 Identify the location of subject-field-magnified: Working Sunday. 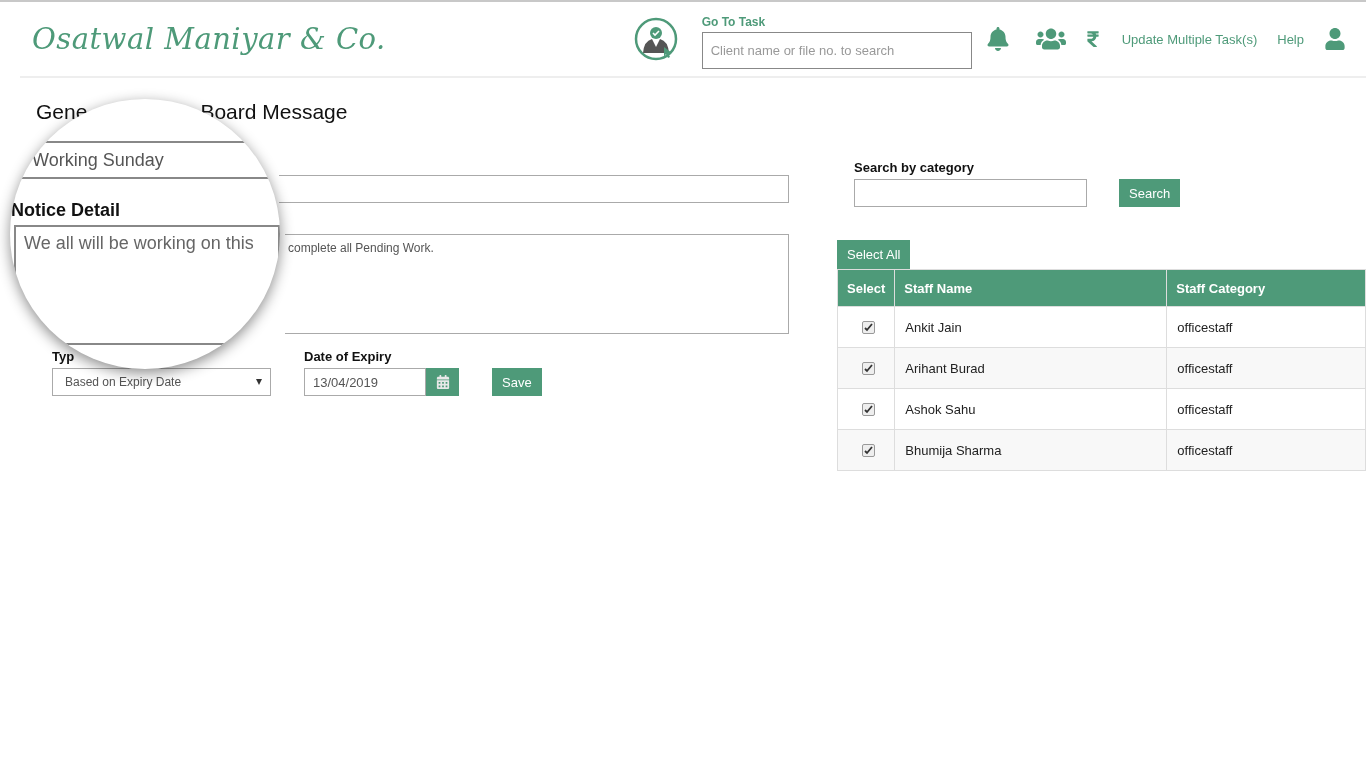
(145, 160).